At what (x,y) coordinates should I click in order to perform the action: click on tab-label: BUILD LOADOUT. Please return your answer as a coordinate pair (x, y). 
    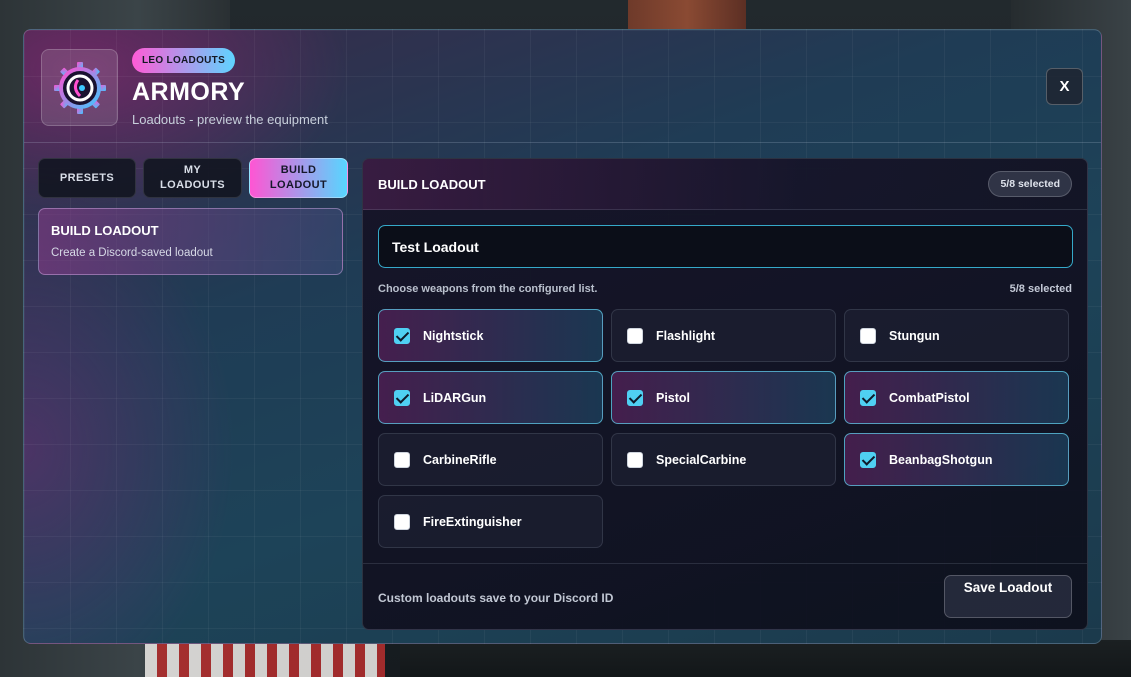
    Looking at the image, I should click on (298, 177).